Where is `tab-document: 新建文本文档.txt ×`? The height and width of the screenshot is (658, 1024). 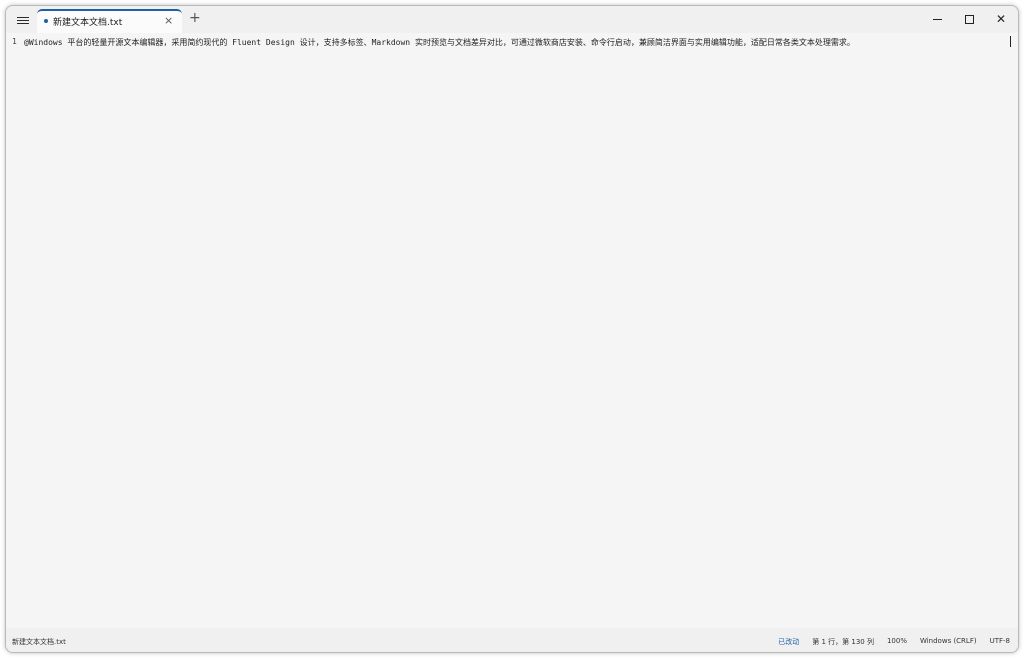 tab-document: 新建文本文档.txt × is located at coordinates (109, 21).